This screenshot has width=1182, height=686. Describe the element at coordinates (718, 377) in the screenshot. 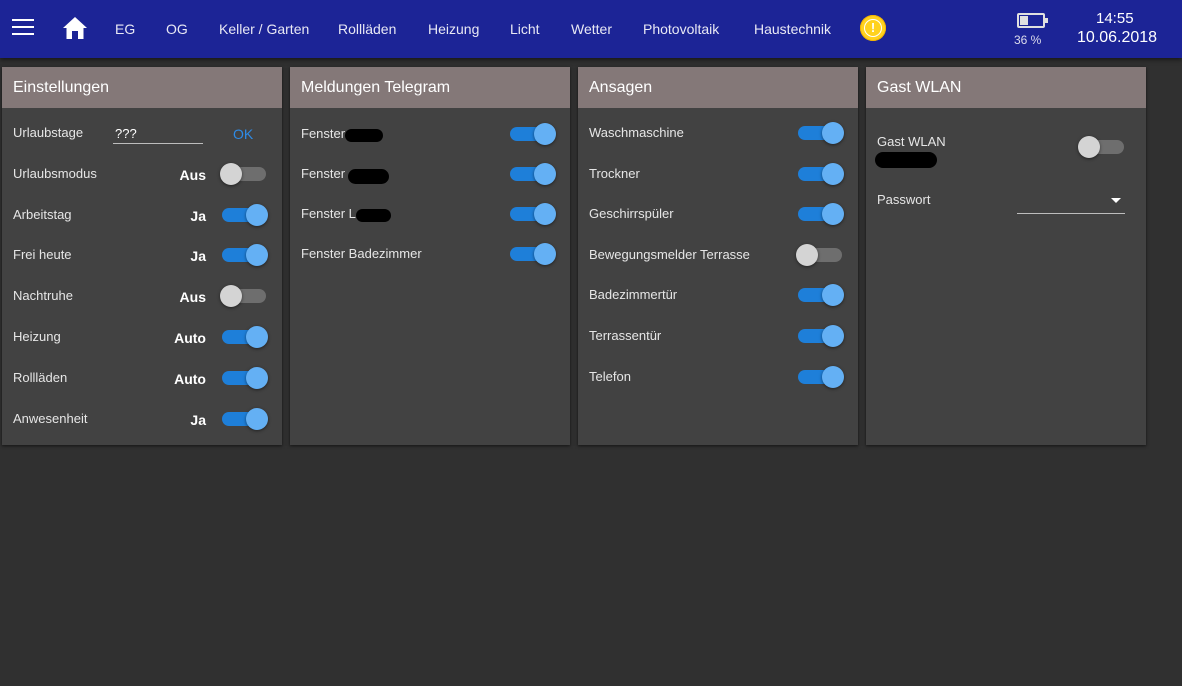

I see `row-telefon: Telefon` at that location.